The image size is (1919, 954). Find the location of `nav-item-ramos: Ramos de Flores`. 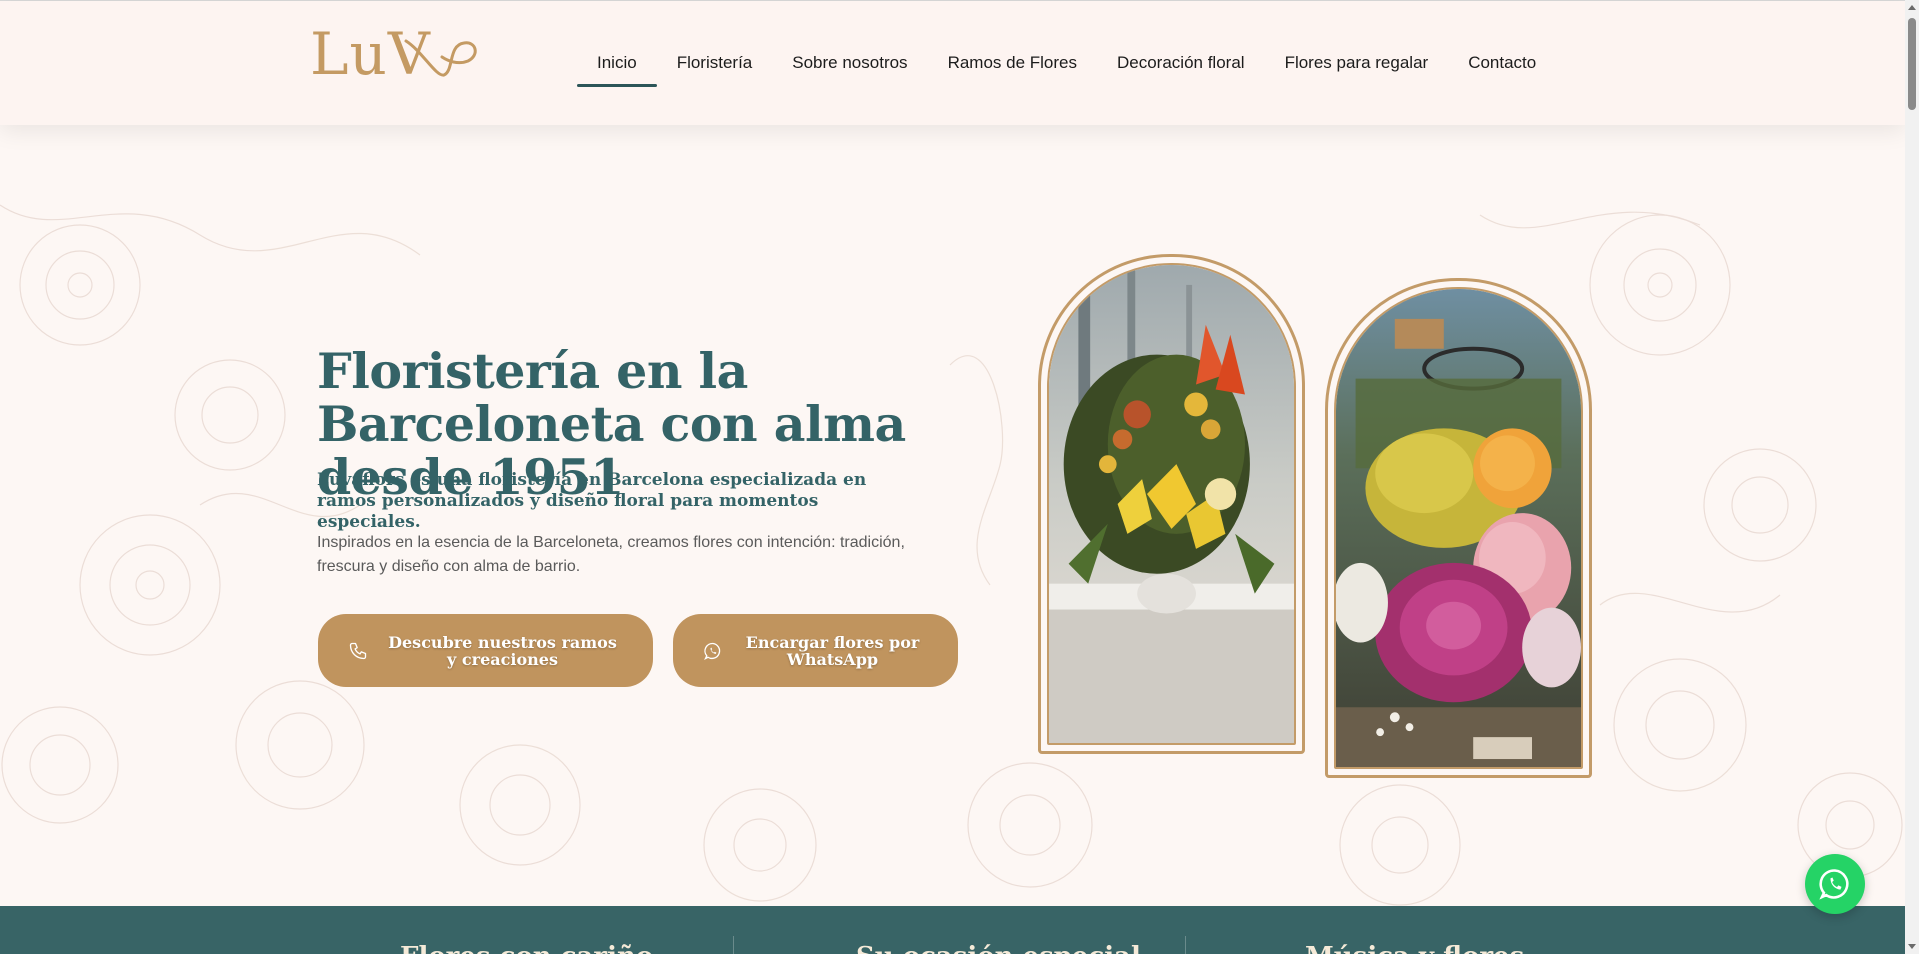

nav-item-ramos: Ramos de Flores is located at coordinates (1012, 63).